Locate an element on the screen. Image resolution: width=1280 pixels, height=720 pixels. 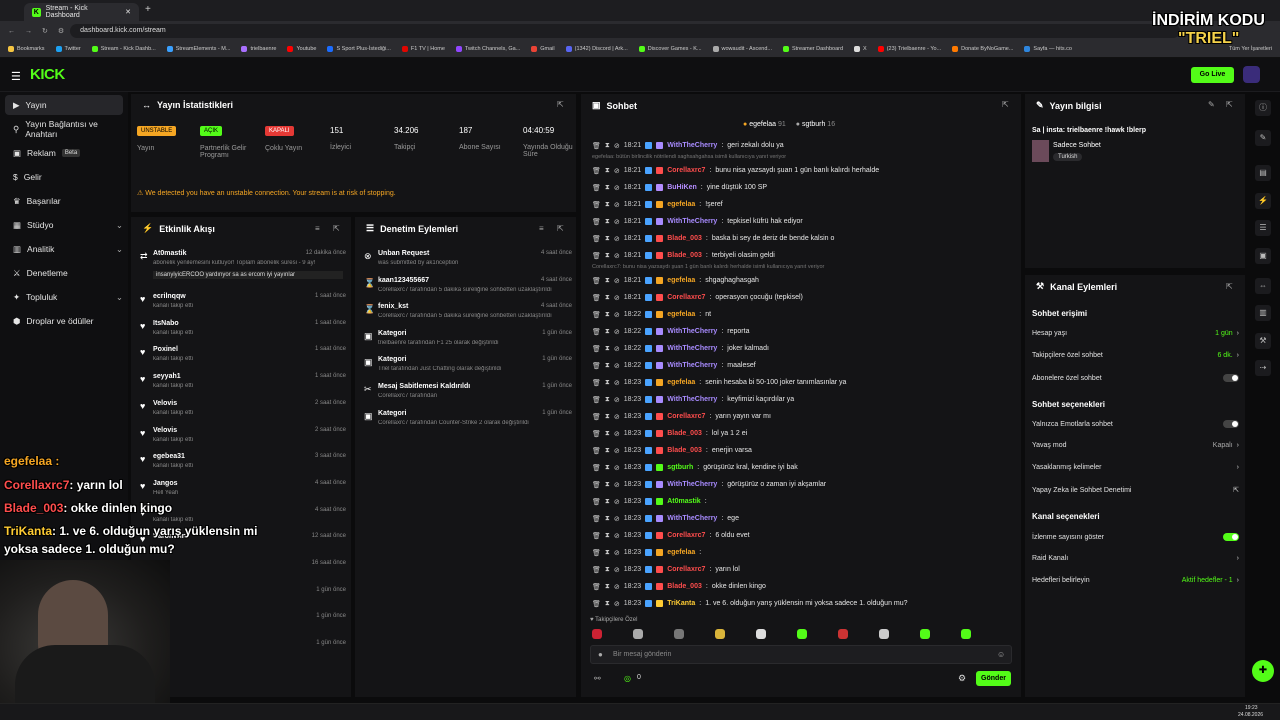
sidebar-item-st-dyo: ▦ Stüdyo ⌄ is located at coordinates (64, 225).